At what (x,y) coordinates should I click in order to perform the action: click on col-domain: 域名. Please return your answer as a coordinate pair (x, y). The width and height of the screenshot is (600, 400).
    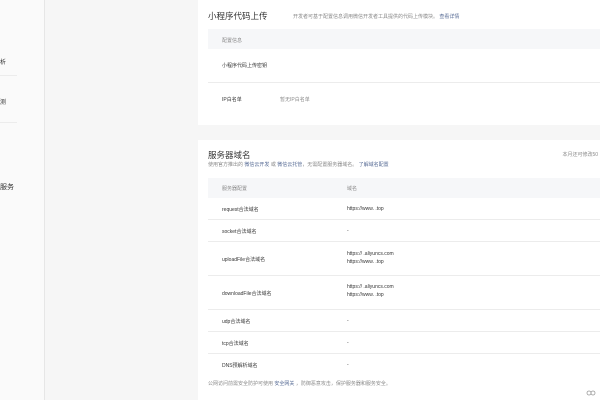
    Looking at the image, I should click on (352, 189).